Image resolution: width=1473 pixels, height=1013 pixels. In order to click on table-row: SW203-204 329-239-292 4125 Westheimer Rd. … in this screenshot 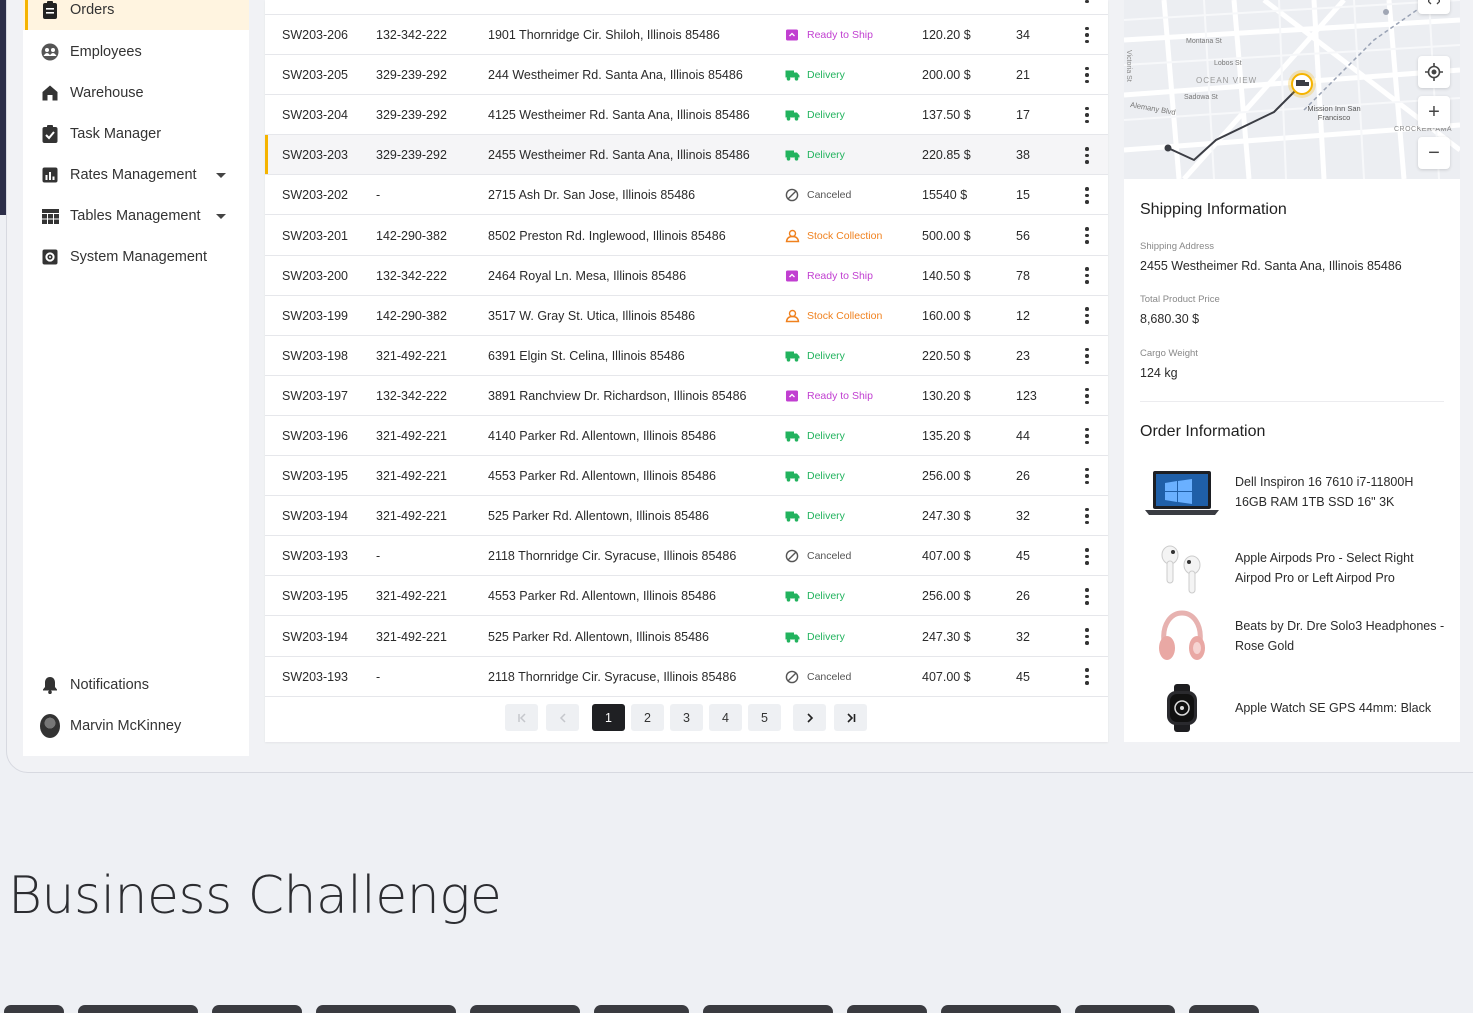, I will do `click(686, 115)`.